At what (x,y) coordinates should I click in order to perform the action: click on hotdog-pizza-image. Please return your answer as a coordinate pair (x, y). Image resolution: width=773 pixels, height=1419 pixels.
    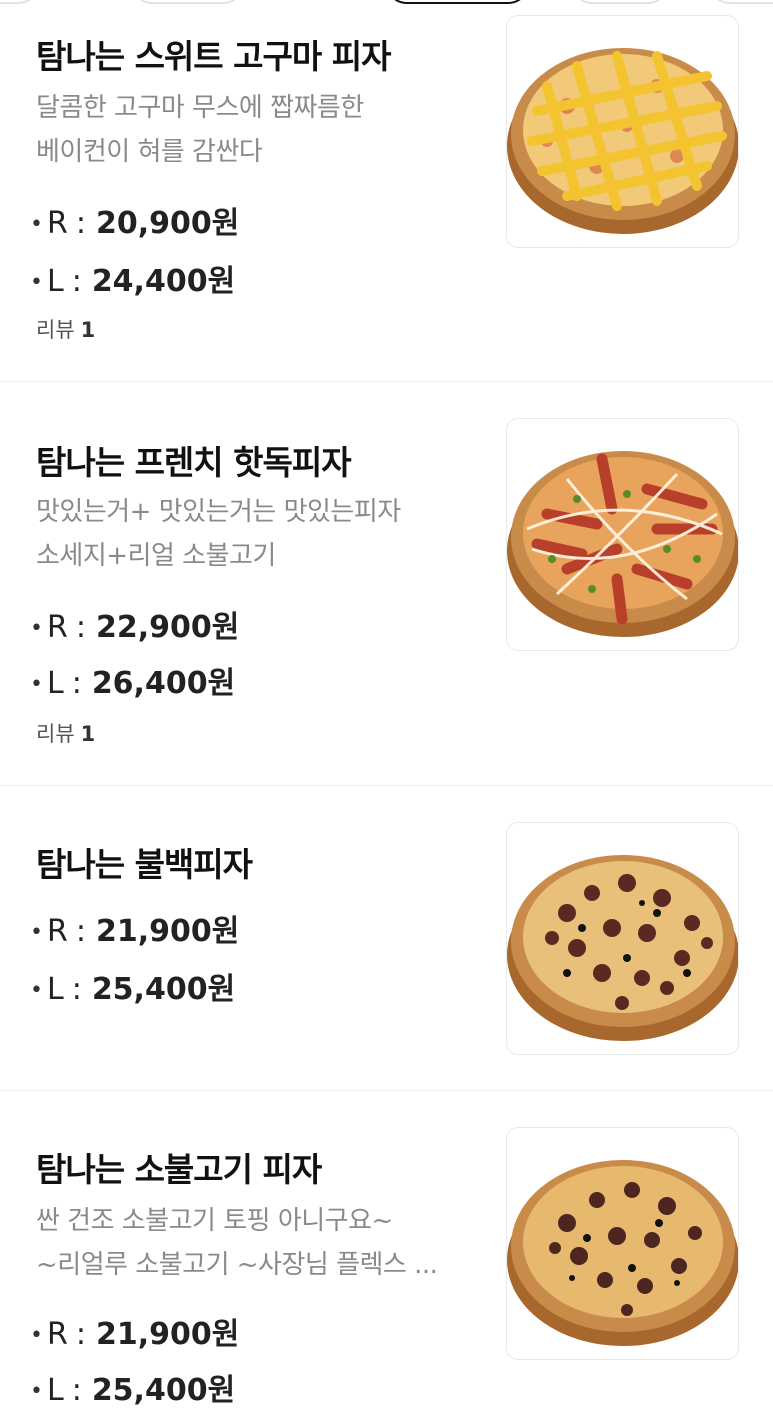
    Looking at the image, I should click on (622, 534).